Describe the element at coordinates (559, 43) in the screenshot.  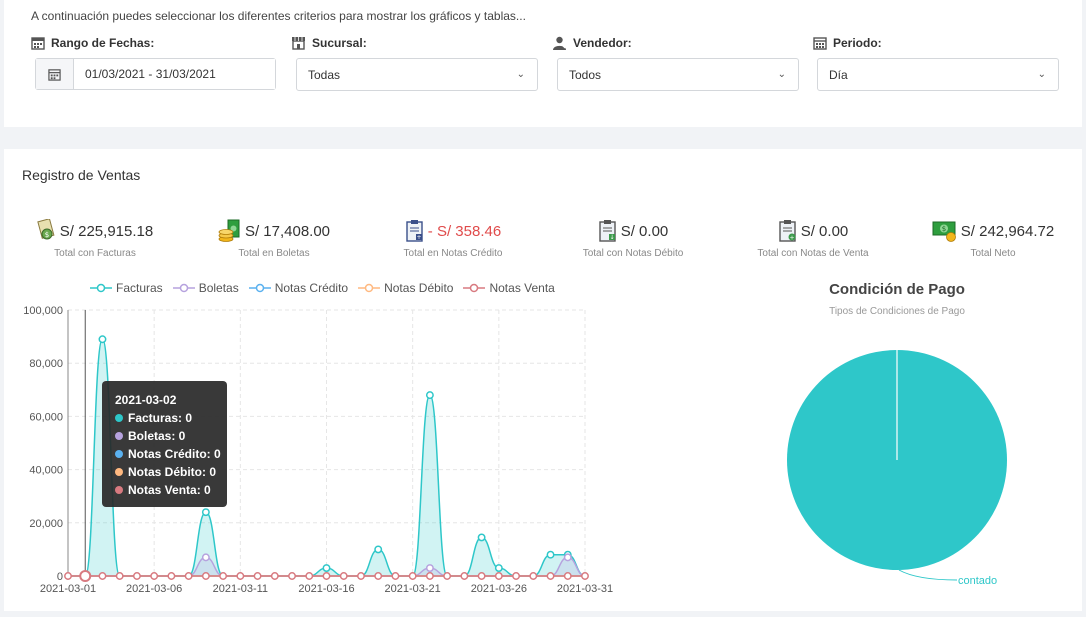
I see `user-icon` at that location.